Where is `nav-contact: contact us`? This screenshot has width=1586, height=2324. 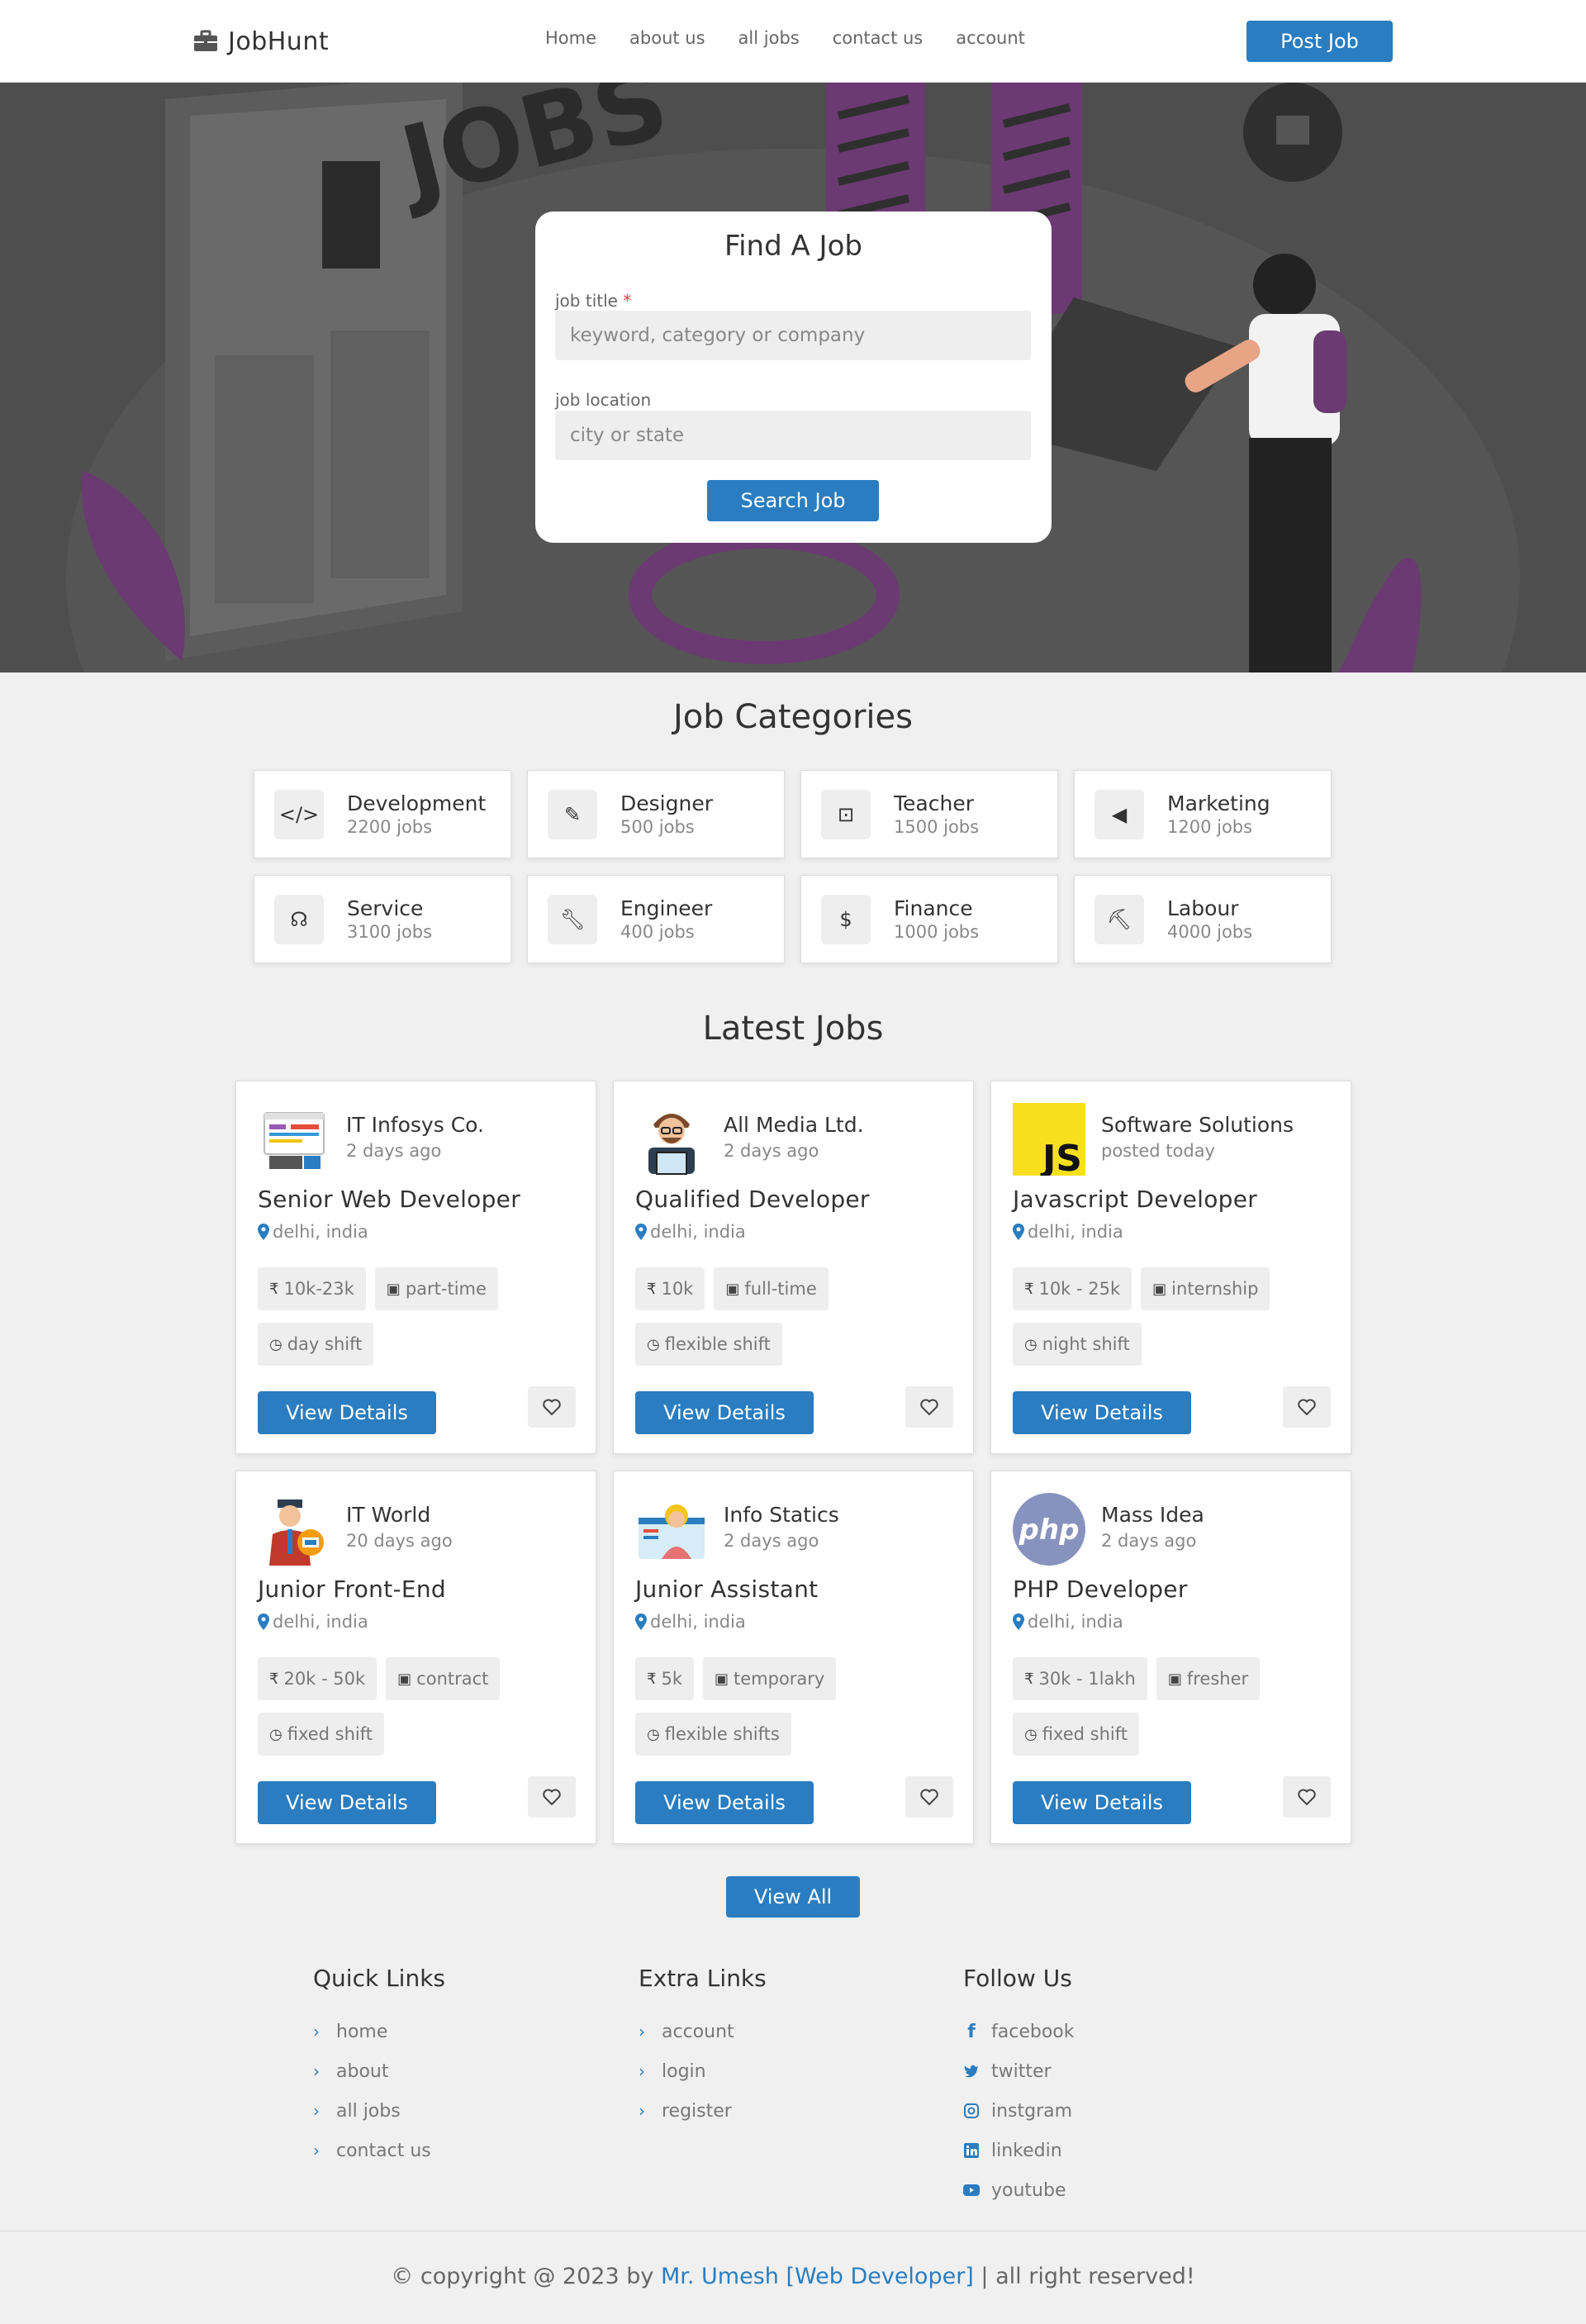
nav-contact: contact us is located at coordinates (878, 38).